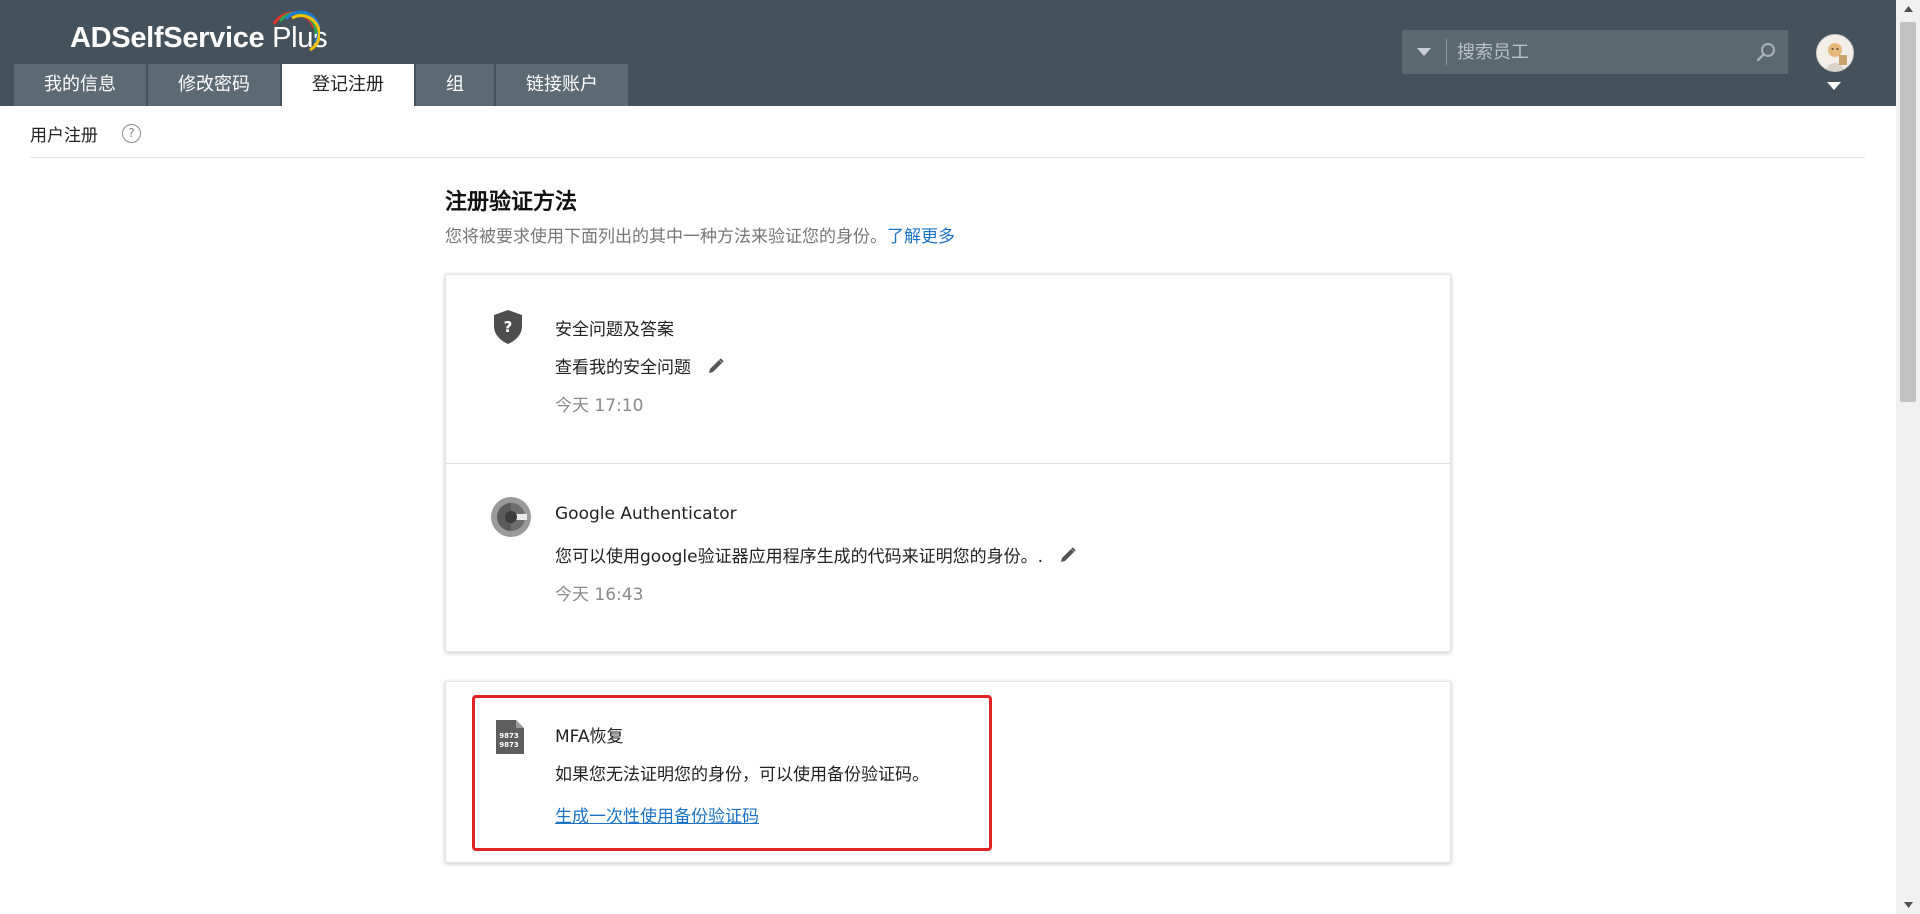 The width and height of the screenshot is (1920, 914). I want to click on search-input, so click(1595, 52).